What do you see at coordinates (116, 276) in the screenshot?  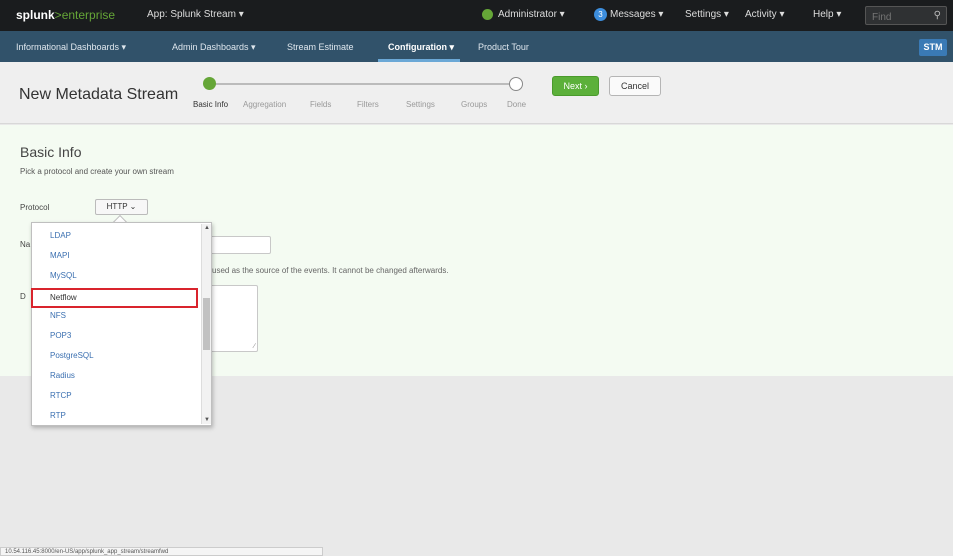 I see `dropdown-item-mysql: MySQL` at bounding box center [116, 276].